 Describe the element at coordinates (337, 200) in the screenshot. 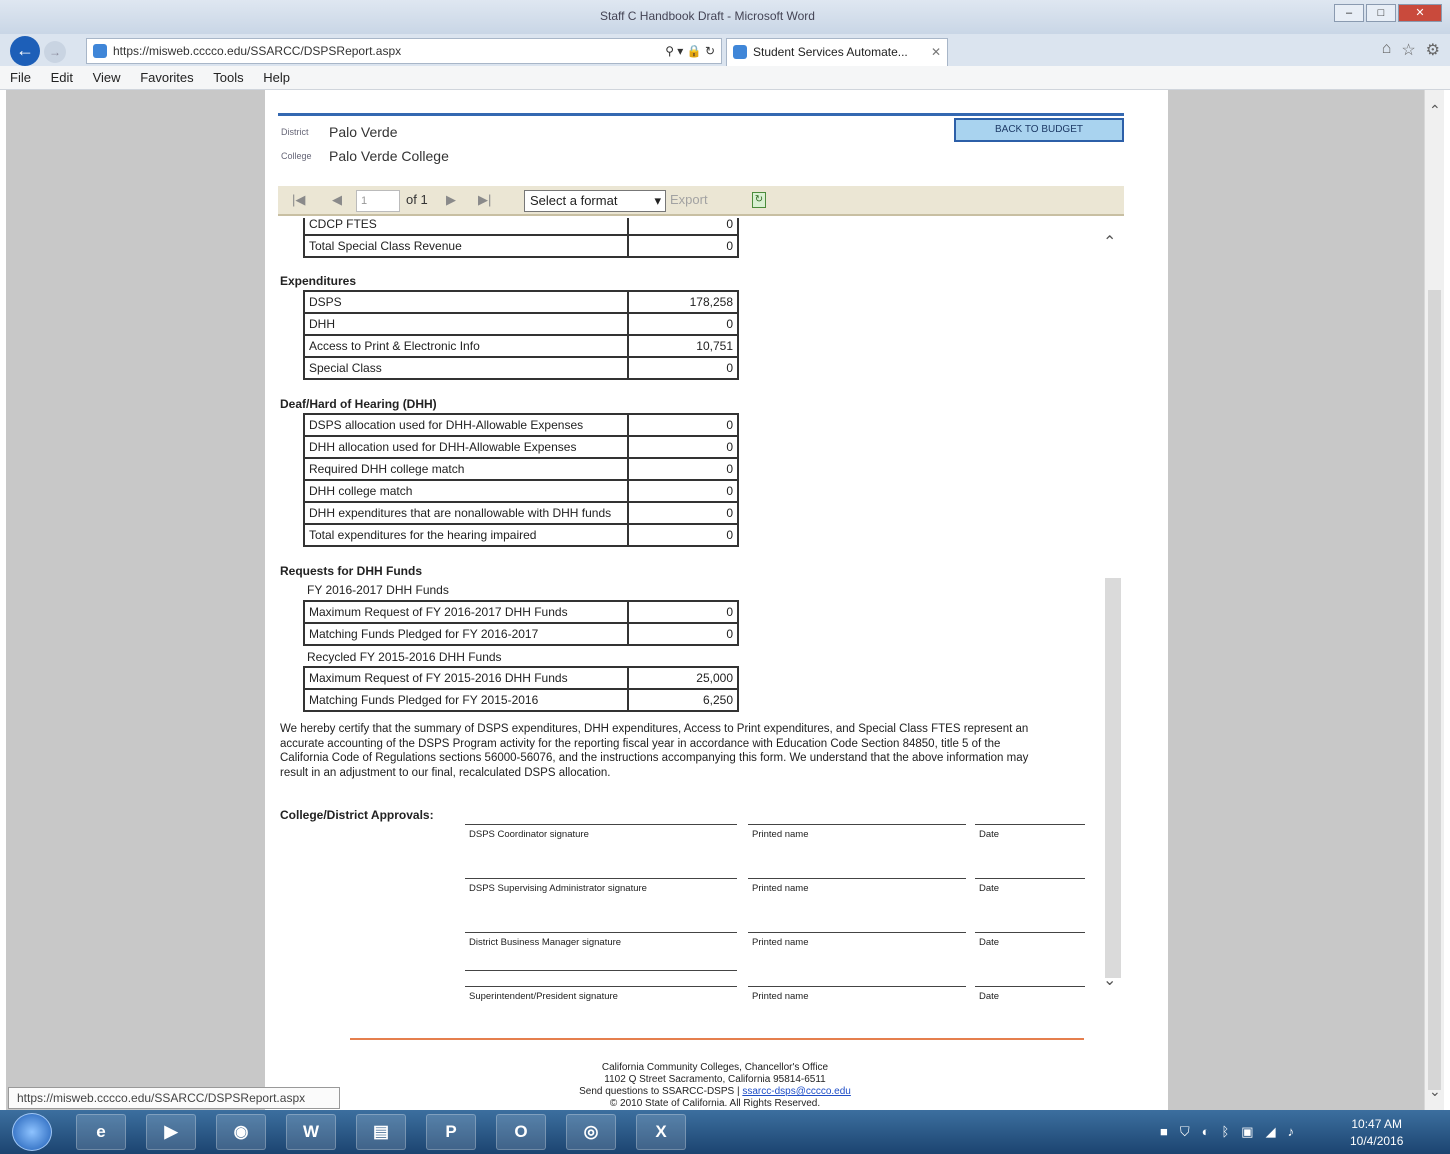

I see `previous-page-icon: ◀` at that location.